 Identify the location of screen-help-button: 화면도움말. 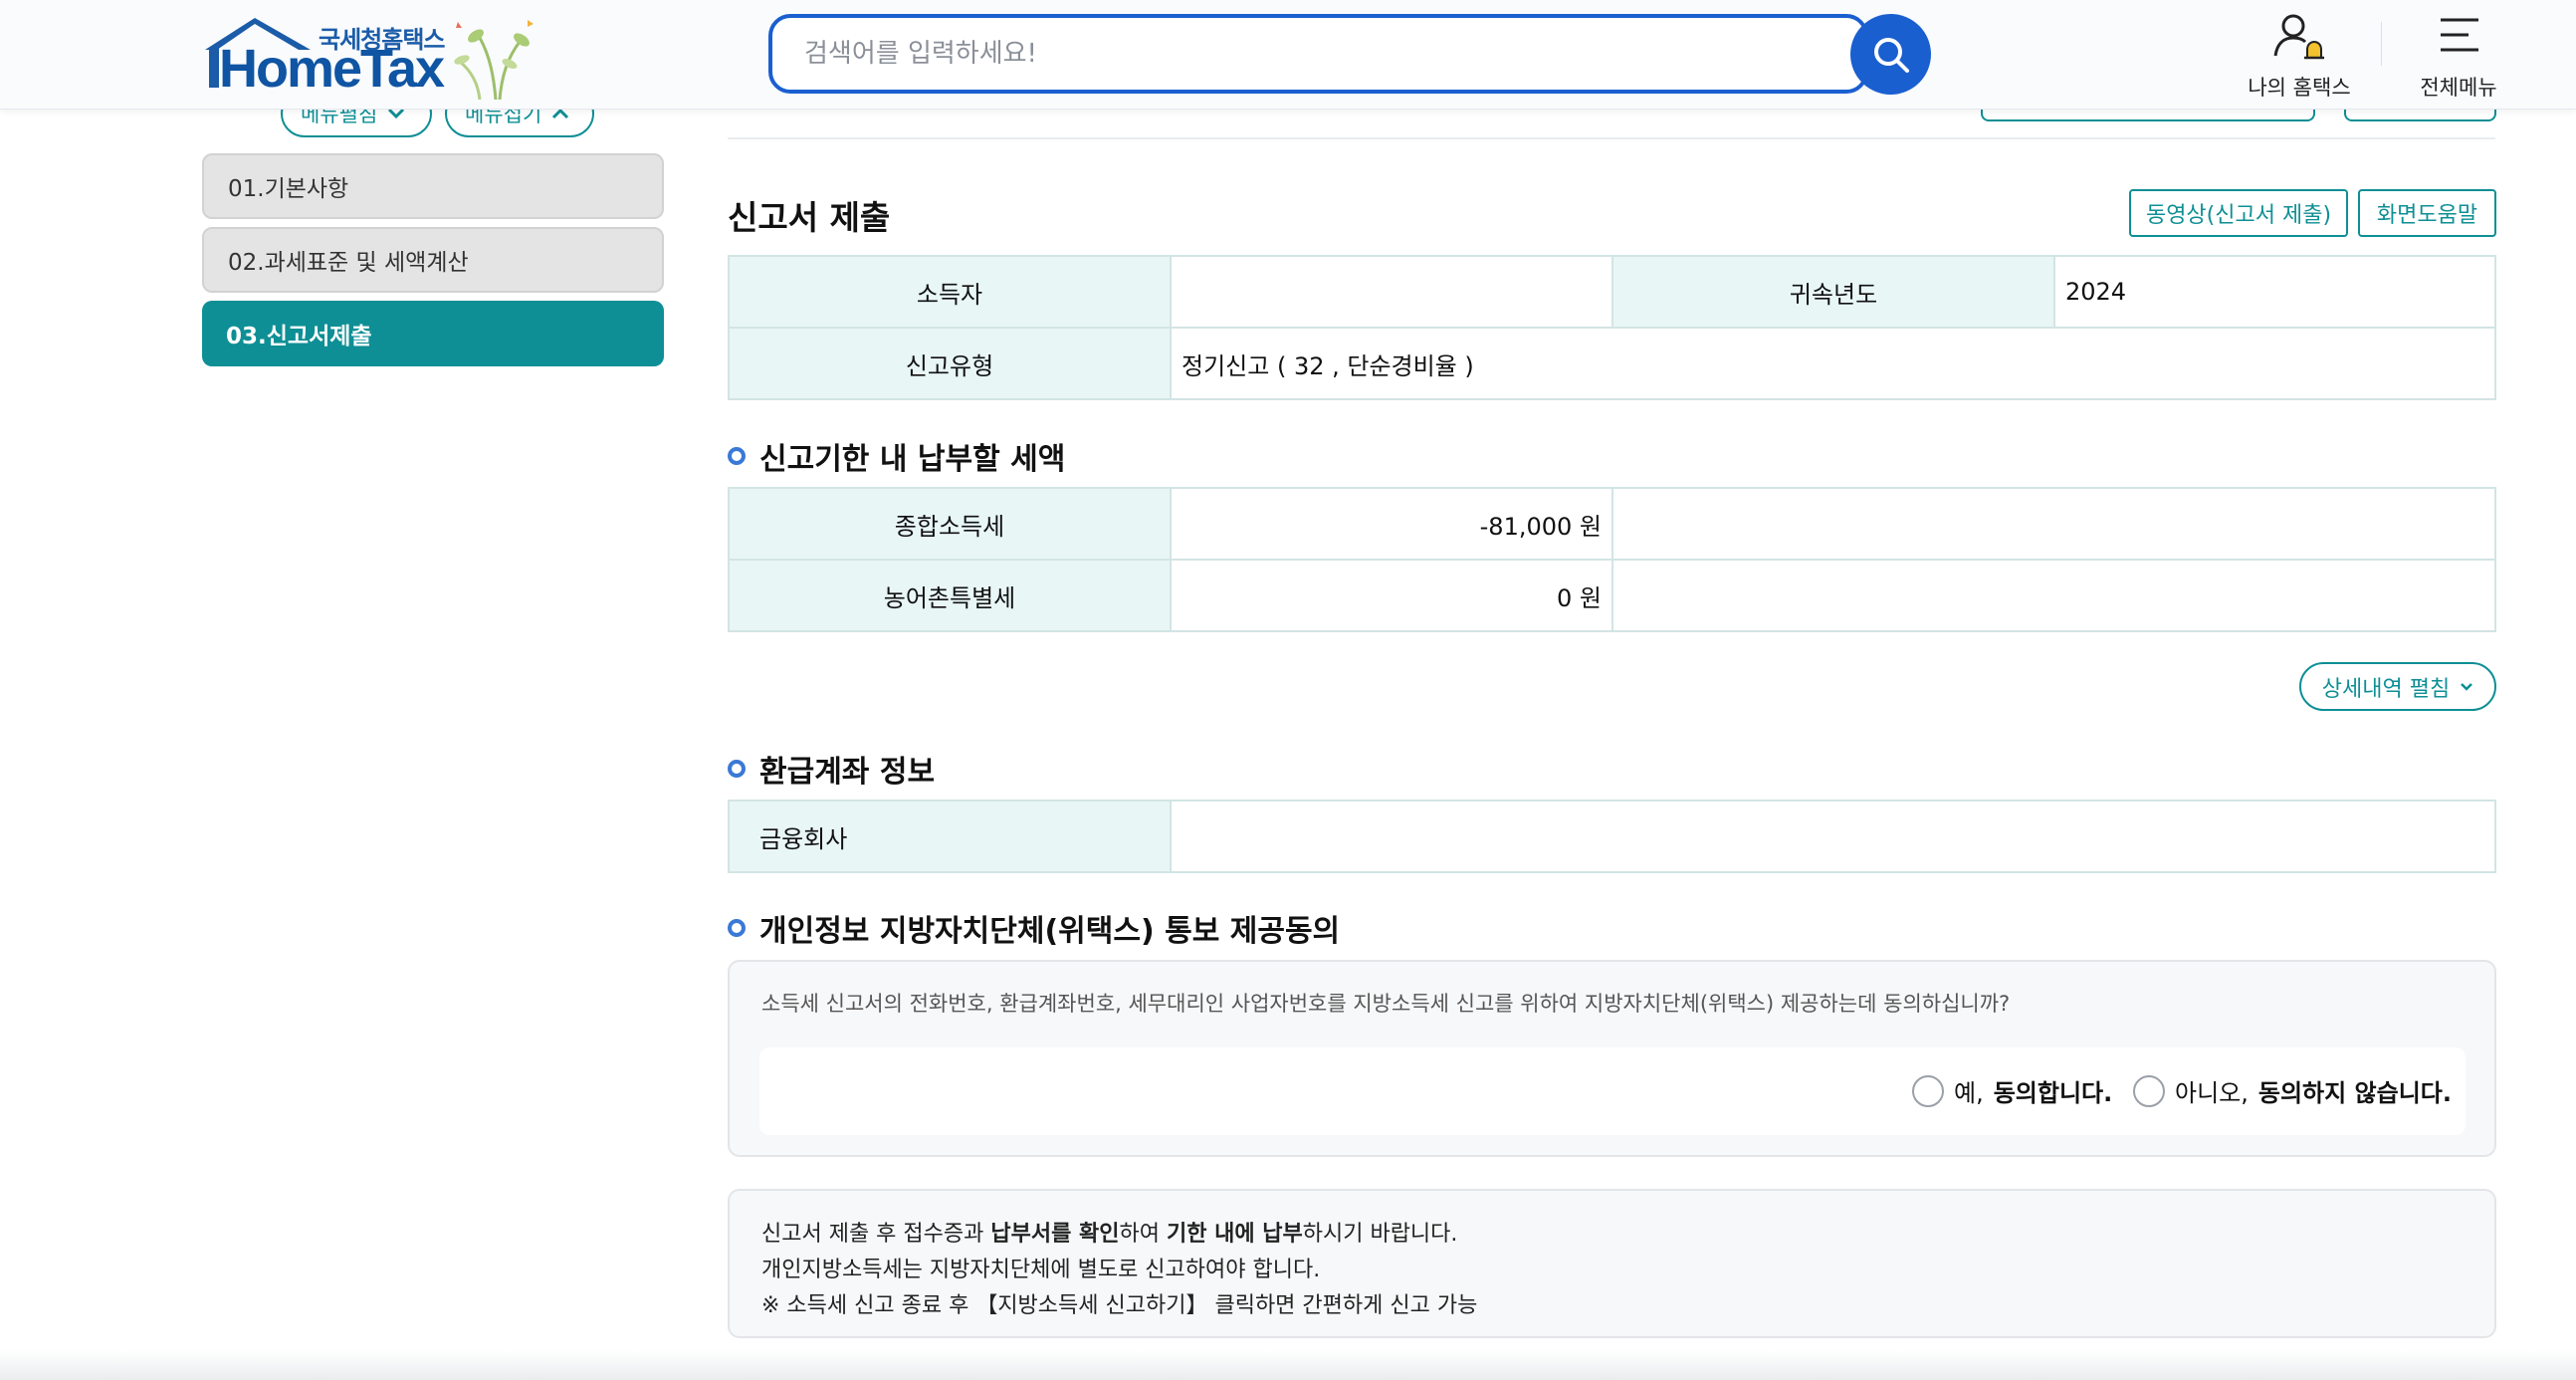
(2427, 213).